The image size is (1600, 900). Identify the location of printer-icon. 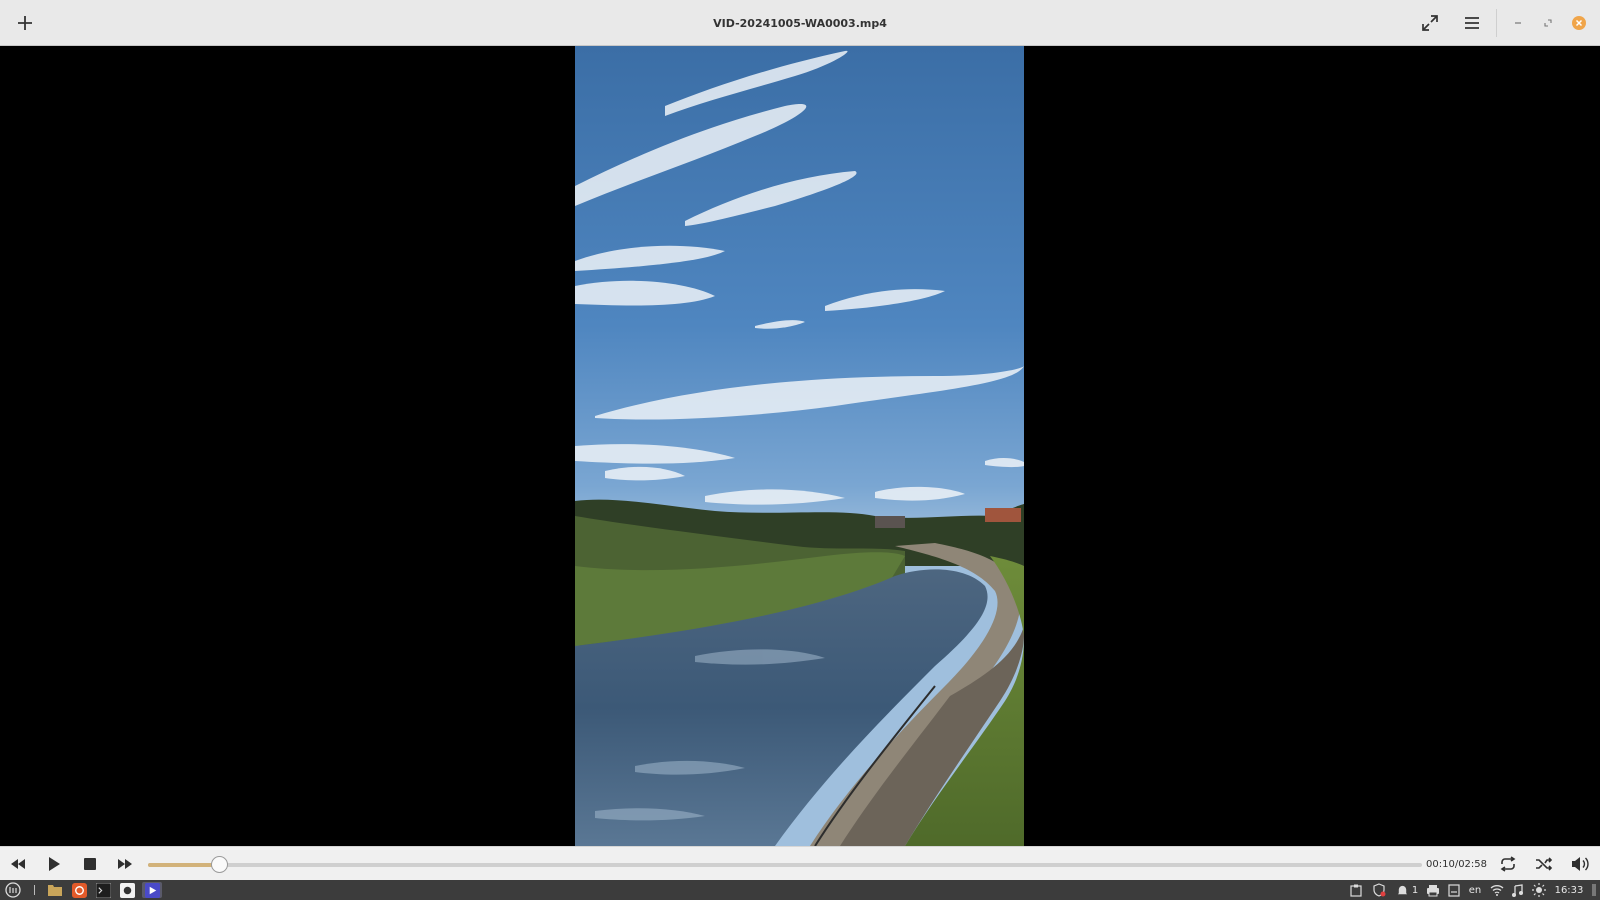
(1433, 890).